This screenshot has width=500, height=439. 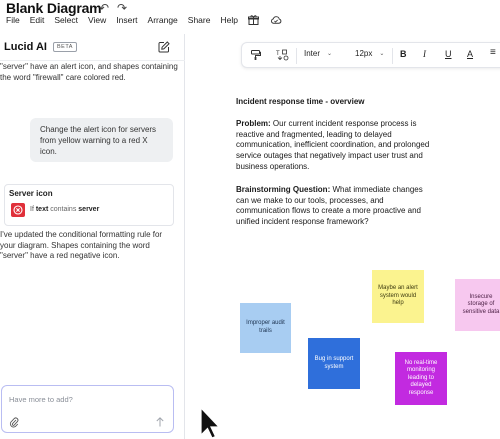 What do you see at coordinates (14, 421) in the screenshot?
I see `paperclip-icon` at bounding box center [14, 421].